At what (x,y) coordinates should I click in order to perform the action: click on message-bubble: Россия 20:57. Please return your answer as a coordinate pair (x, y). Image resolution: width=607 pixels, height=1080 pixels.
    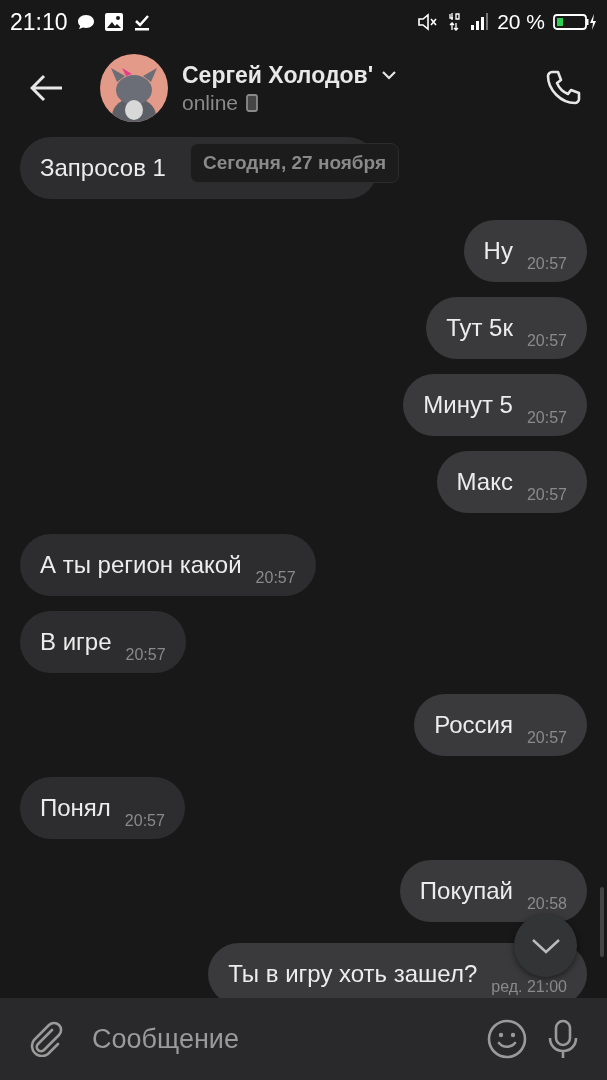
    Looking at the image, I should click on (500, 725).